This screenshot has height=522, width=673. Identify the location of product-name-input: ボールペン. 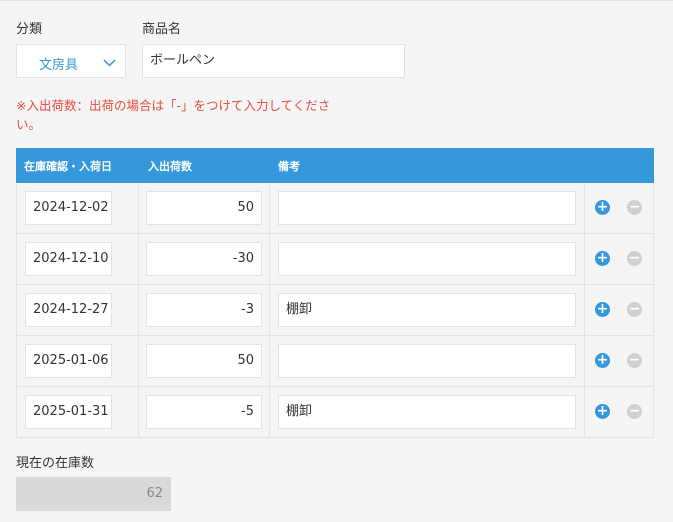
(273, 61).